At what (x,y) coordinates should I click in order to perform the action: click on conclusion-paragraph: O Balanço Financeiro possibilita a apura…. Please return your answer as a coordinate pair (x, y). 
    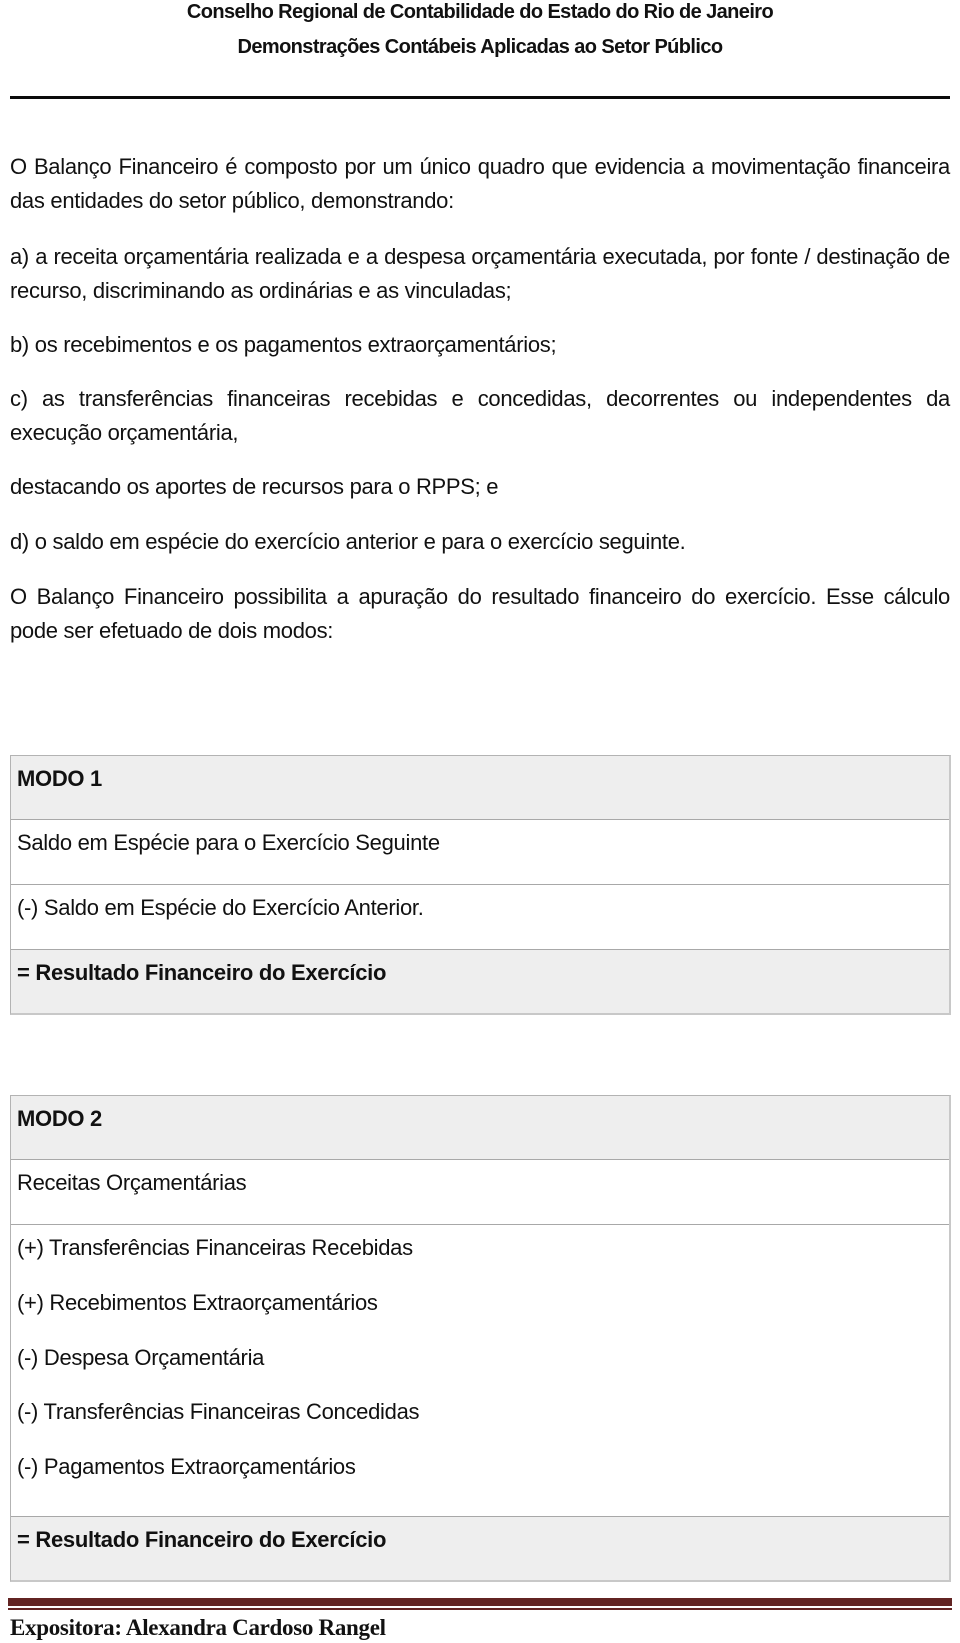
    Looking at the image, I should click on (480, 613).